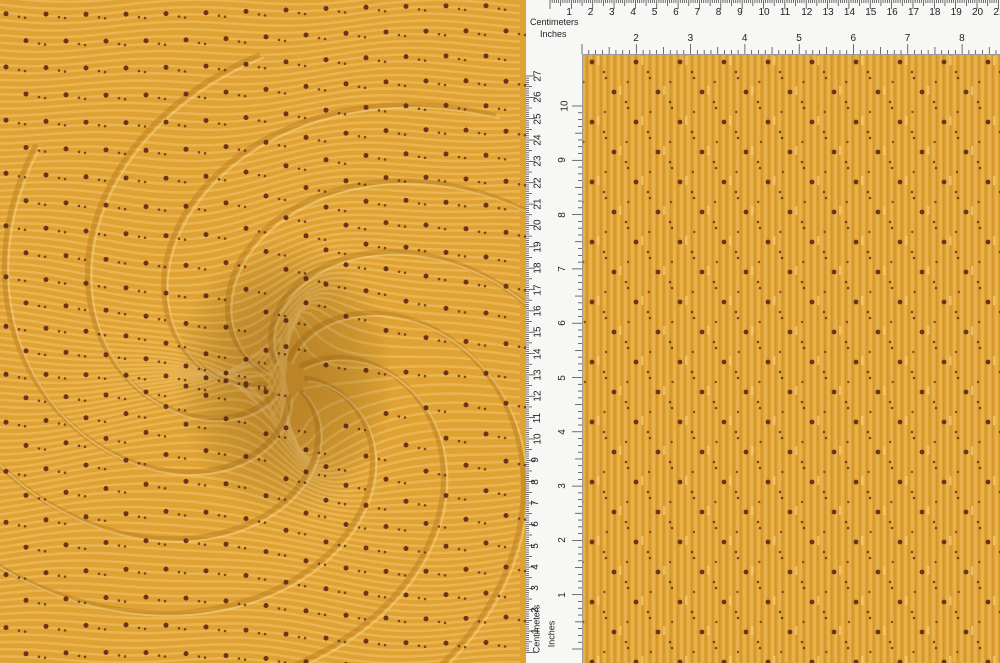  I want to click on top-ruler-cm-tick-label: 1, so click(569, 12).